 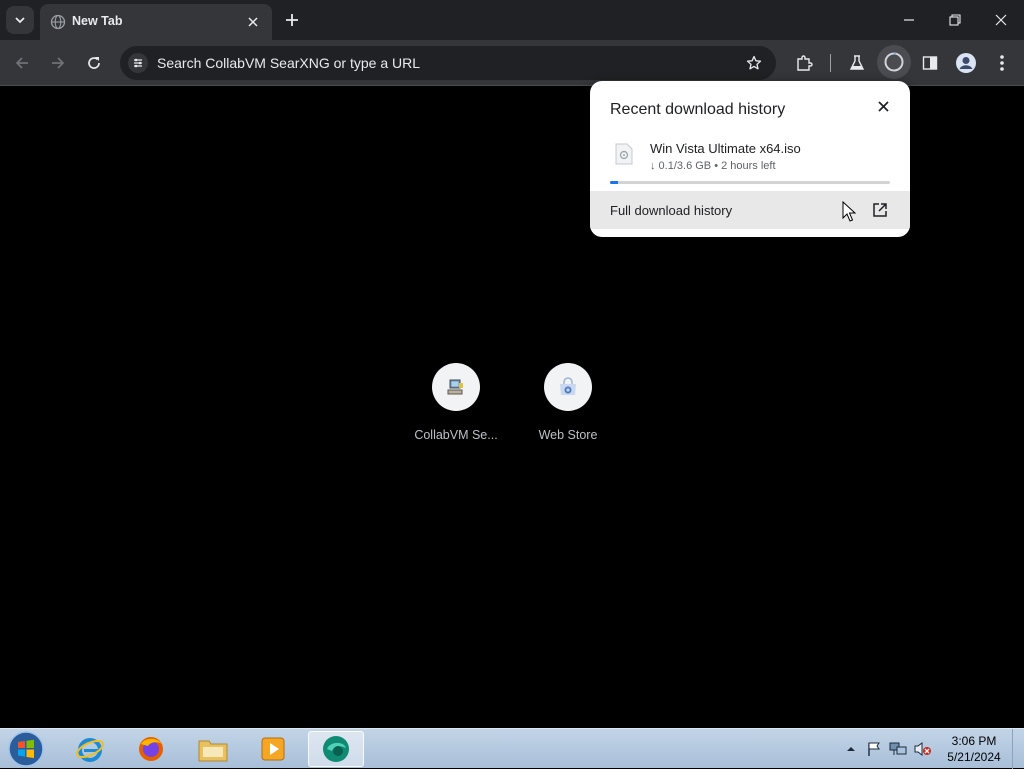 I want to click on download-bubble-heading: Recent download history, so click(x=698, y=109).